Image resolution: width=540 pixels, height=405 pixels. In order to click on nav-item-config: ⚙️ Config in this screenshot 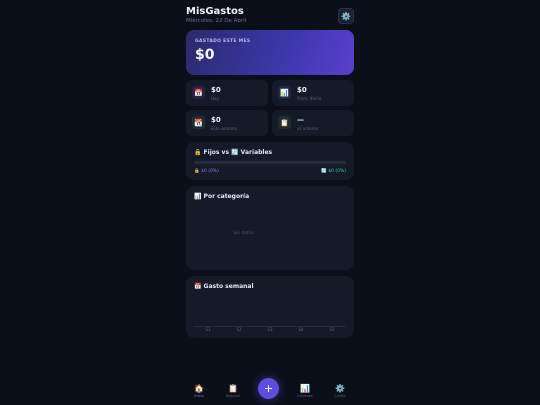, I will do `click(340, 391)`.